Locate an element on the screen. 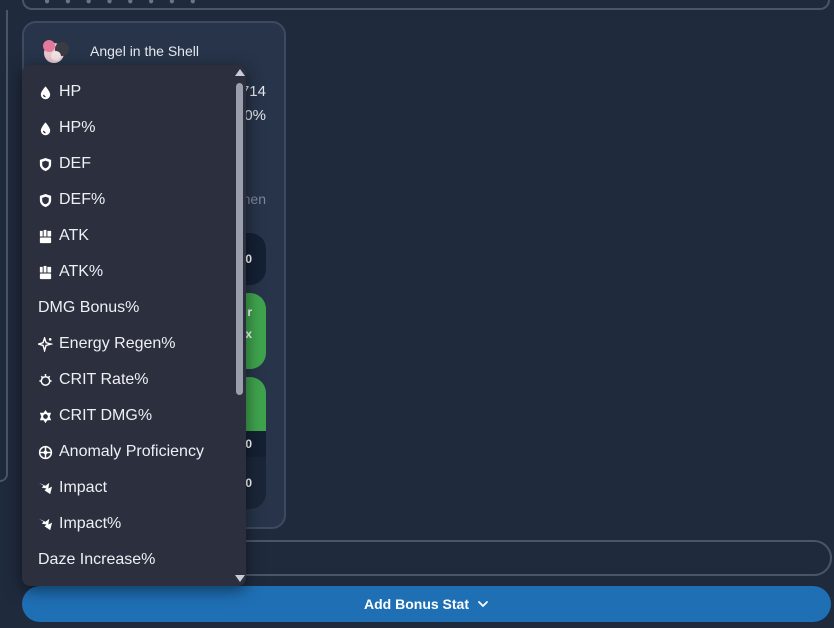 Image resolution: width=834 pixels, height=628 pixels. option-def: DEF is located at coordinates (127, 164).